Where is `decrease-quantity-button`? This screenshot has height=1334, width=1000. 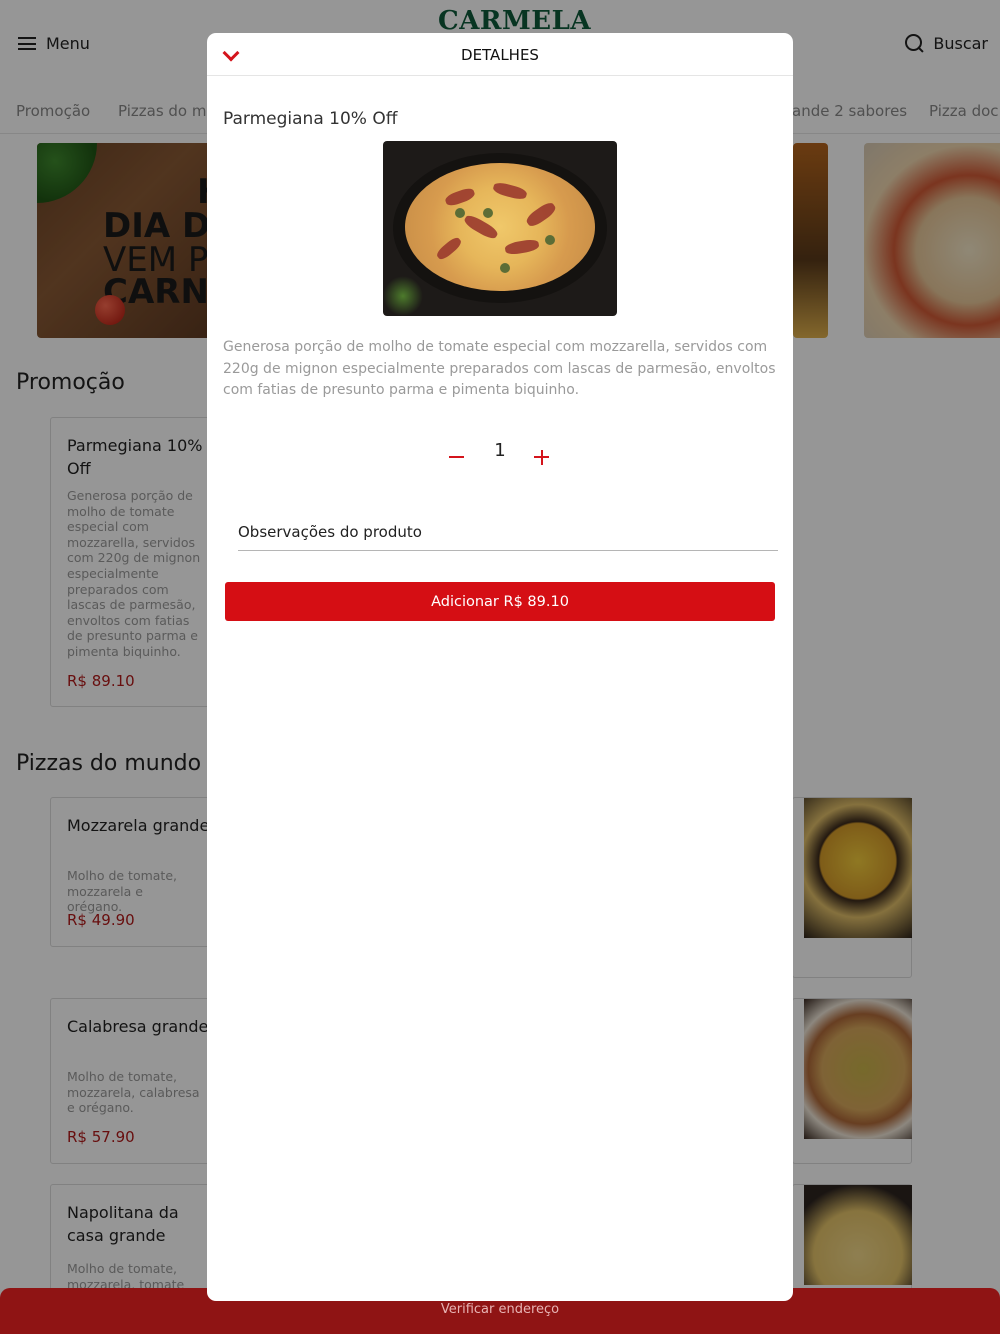
decrease-quantity-button is located at coordinates (457, 457).